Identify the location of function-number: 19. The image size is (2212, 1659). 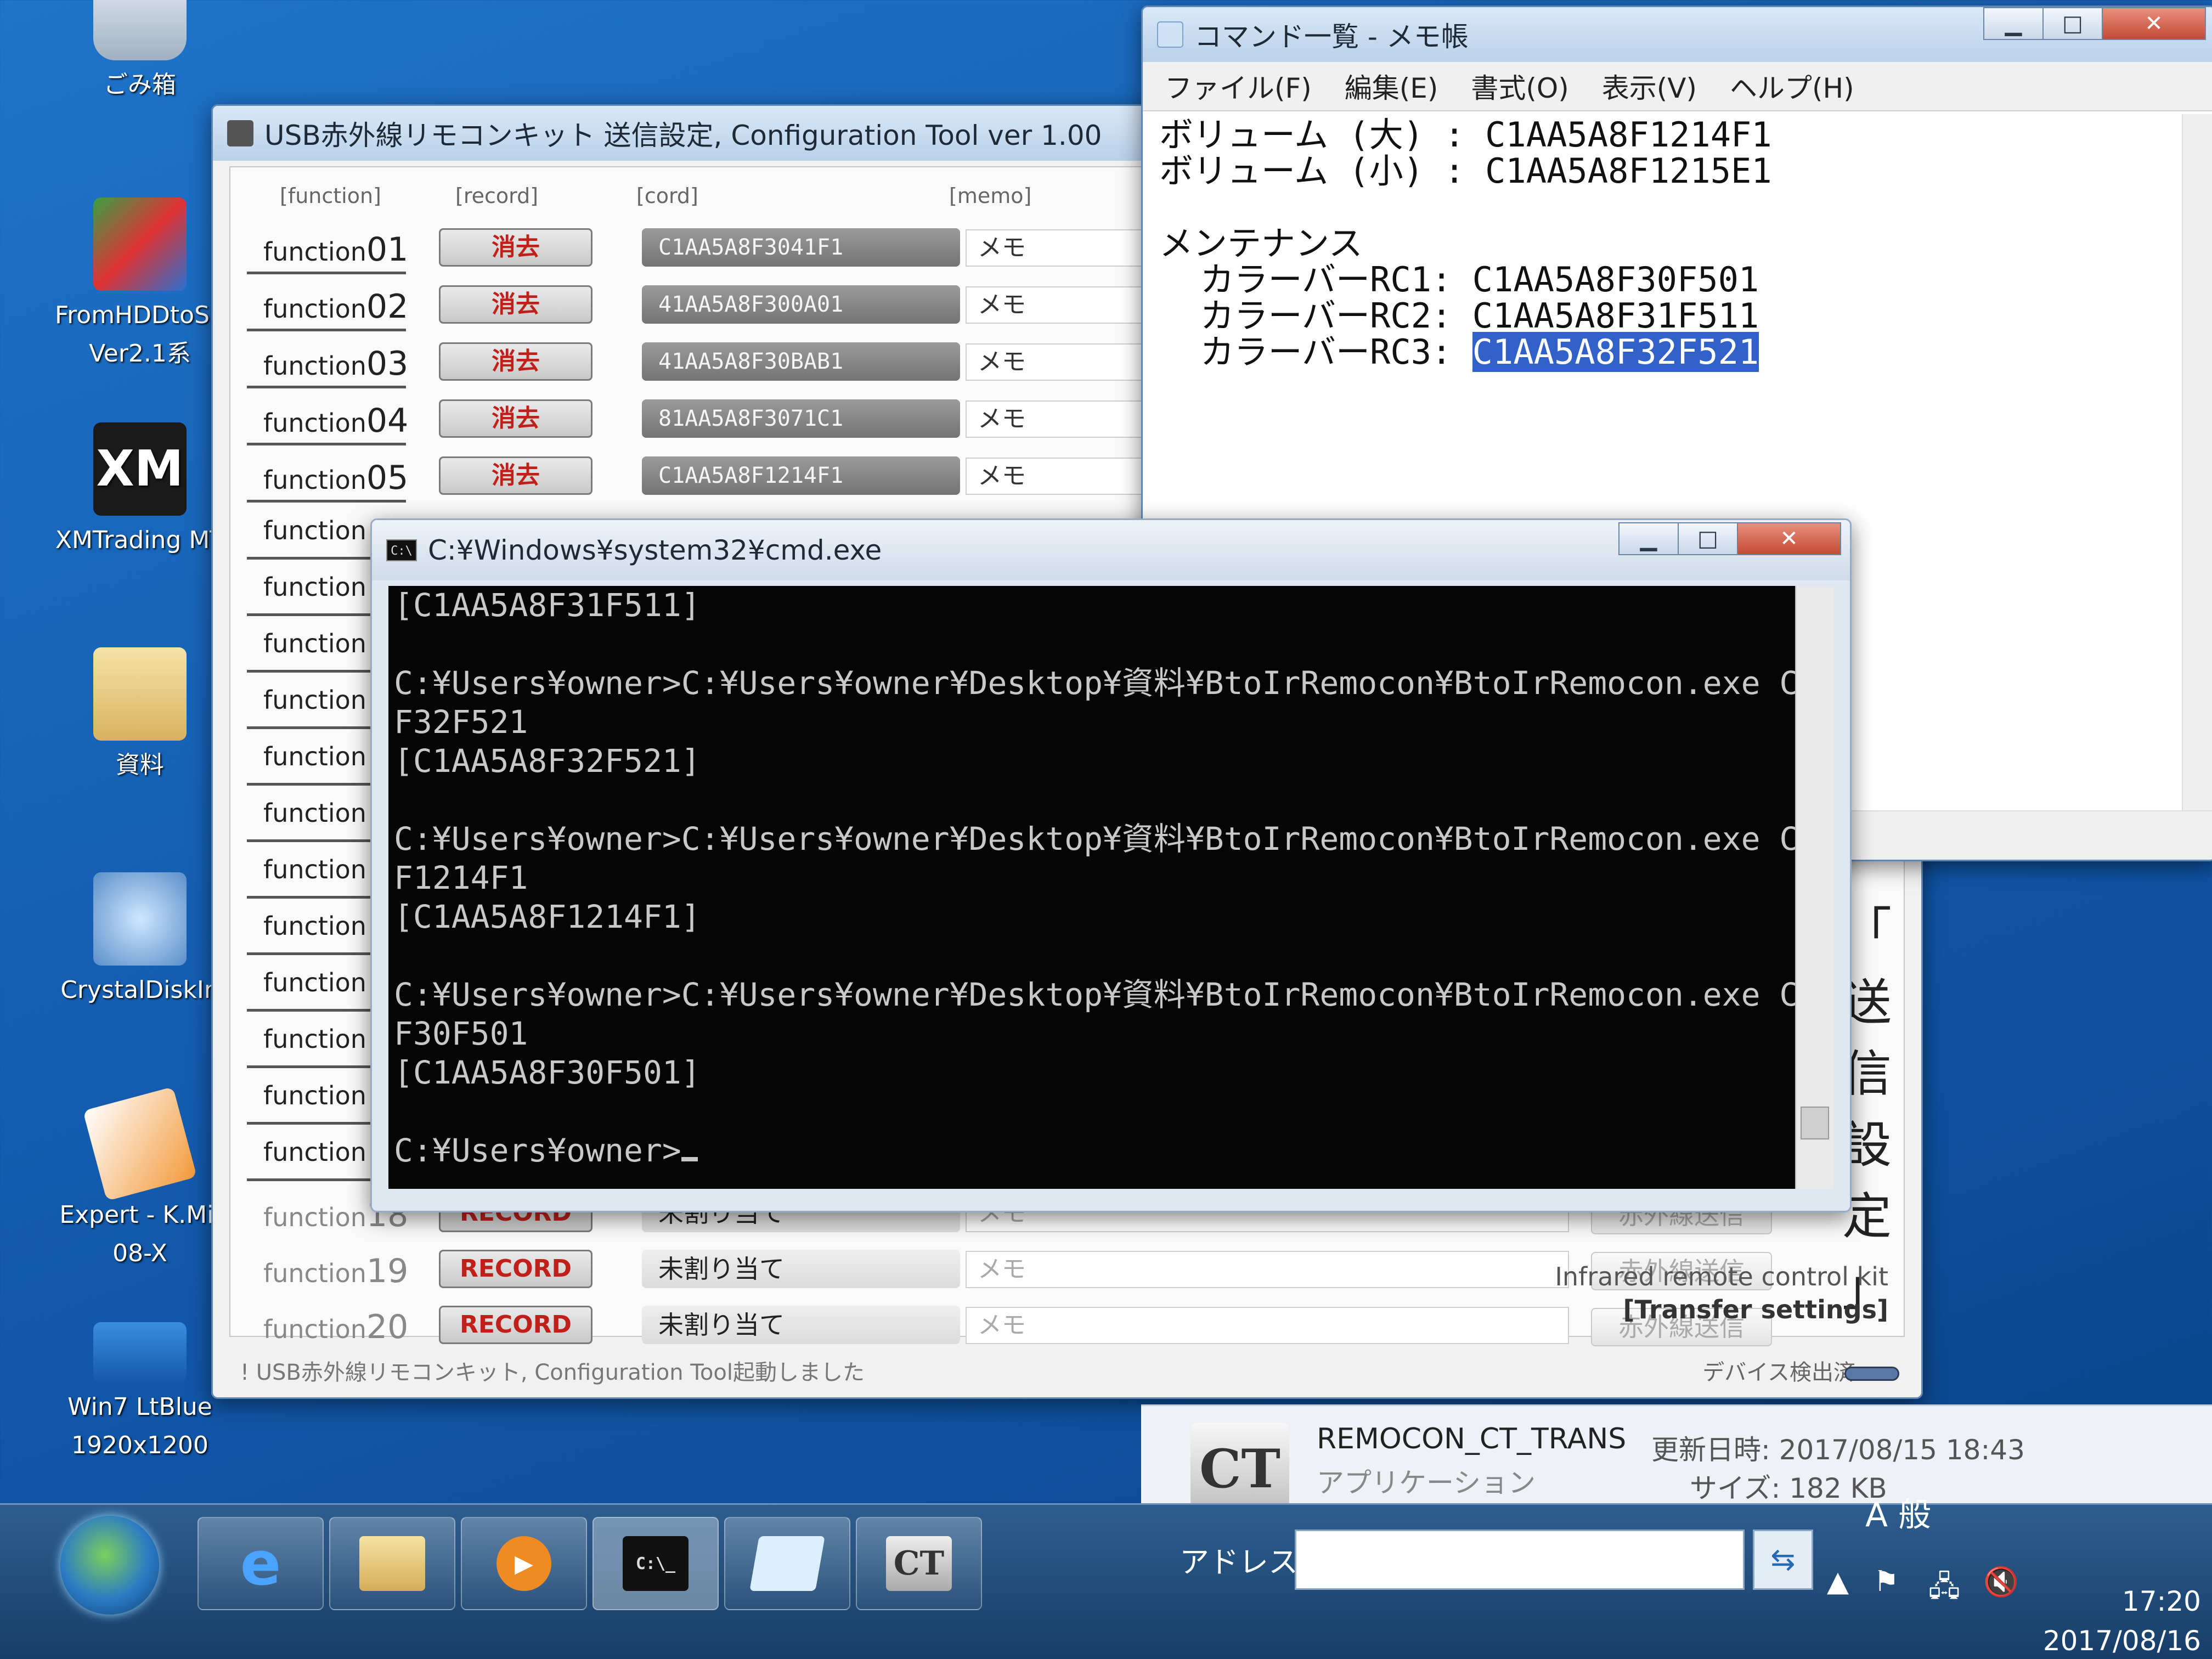
(387, 1271).